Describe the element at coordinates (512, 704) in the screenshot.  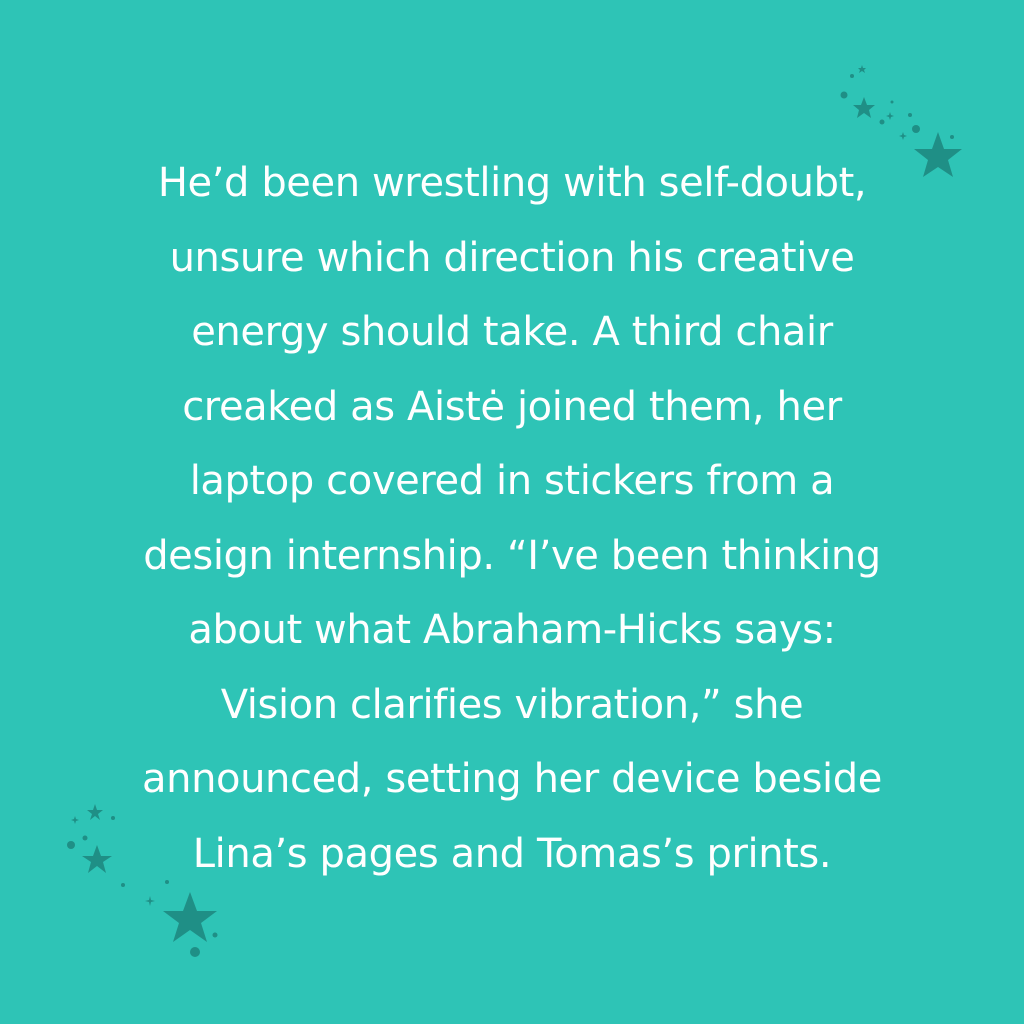
I see `quote-line: Vision clarifies vibration,” she` at that location.